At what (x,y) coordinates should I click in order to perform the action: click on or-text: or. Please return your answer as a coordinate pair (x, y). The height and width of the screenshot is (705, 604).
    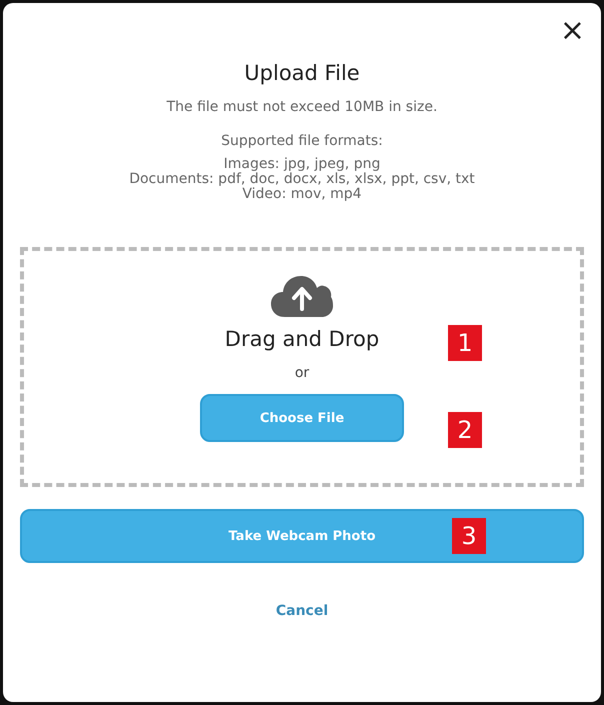
    Looking at the image, I should click on (302, 373).